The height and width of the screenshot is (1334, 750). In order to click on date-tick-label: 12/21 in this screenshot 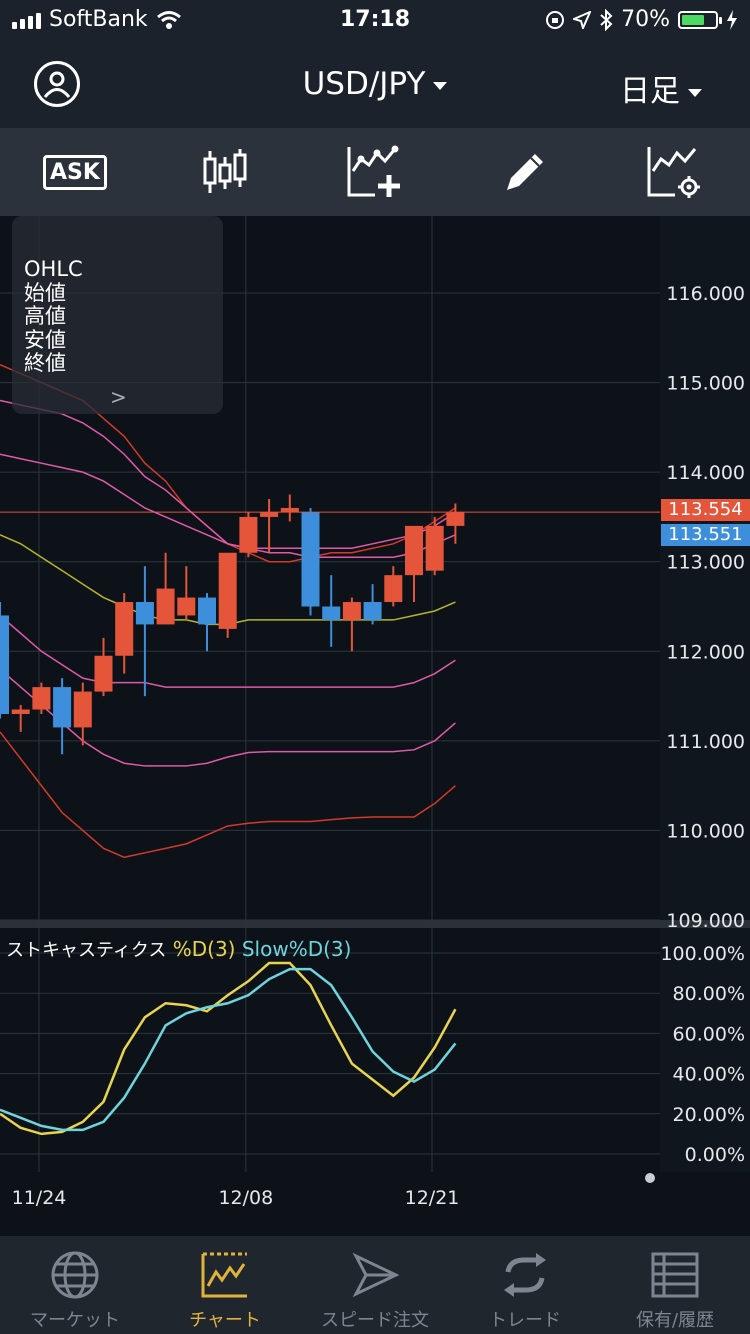, I will do `click(432, 1198)`.